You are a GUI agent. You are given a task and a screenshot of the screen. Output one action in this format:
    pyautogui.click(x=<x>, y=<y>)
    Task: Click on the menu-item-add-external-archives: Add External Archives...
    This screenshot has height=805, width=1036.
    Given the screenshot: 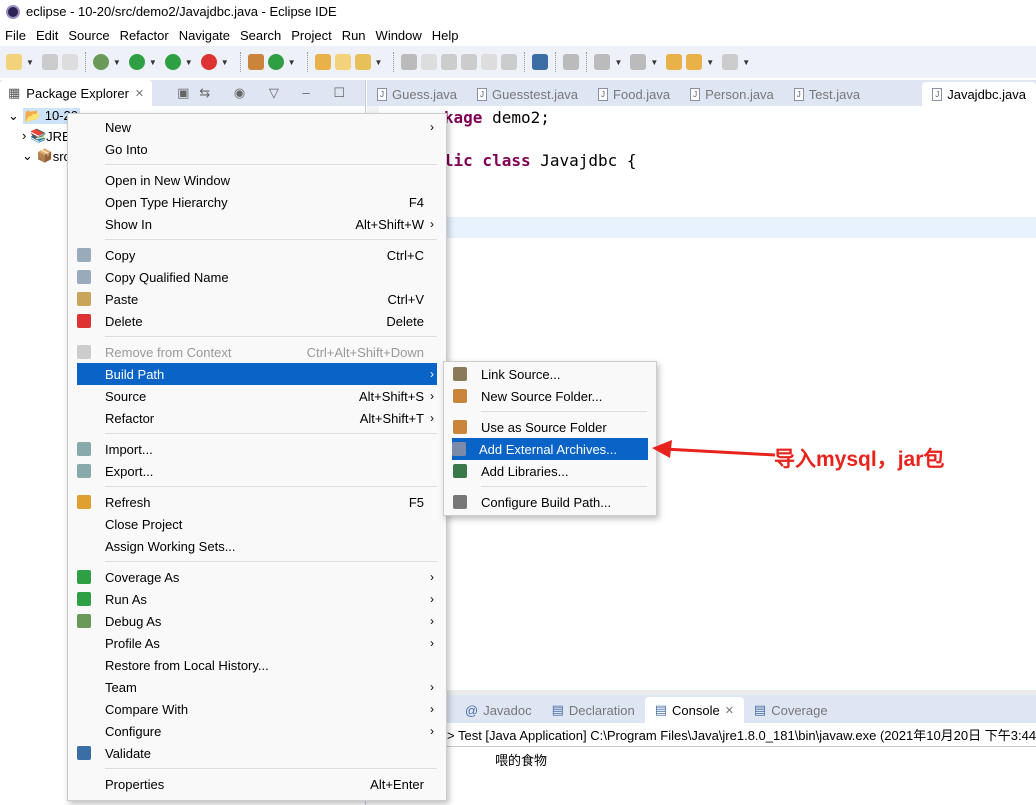 What is the action you would take?
    pyautogui.click(x=550, y=449)
    